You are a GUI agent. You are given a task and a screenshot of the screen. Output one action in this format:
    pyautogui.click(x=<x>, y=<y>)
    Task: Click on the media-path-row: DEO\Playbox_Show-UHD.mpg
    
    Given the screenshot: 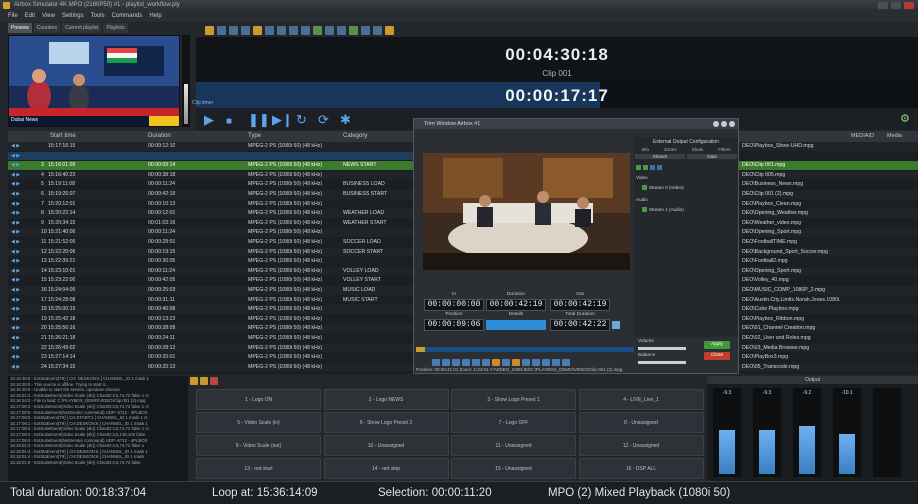 What is the action you would take?
    pyautogui.click(x=828, y=146)
    